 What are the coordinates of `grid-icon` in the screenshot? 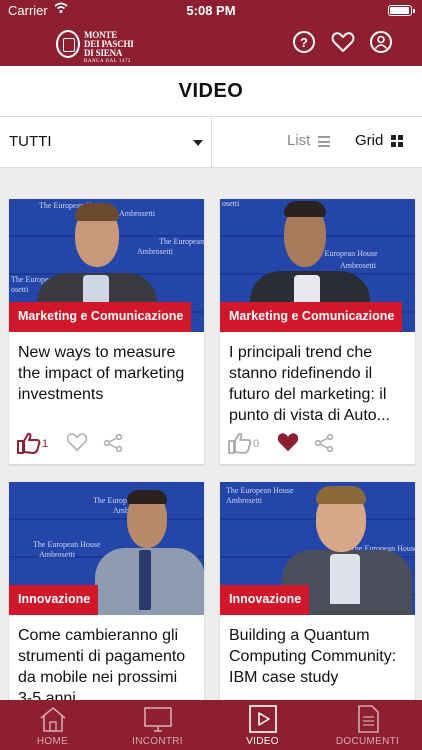 It's located at (397, 141).